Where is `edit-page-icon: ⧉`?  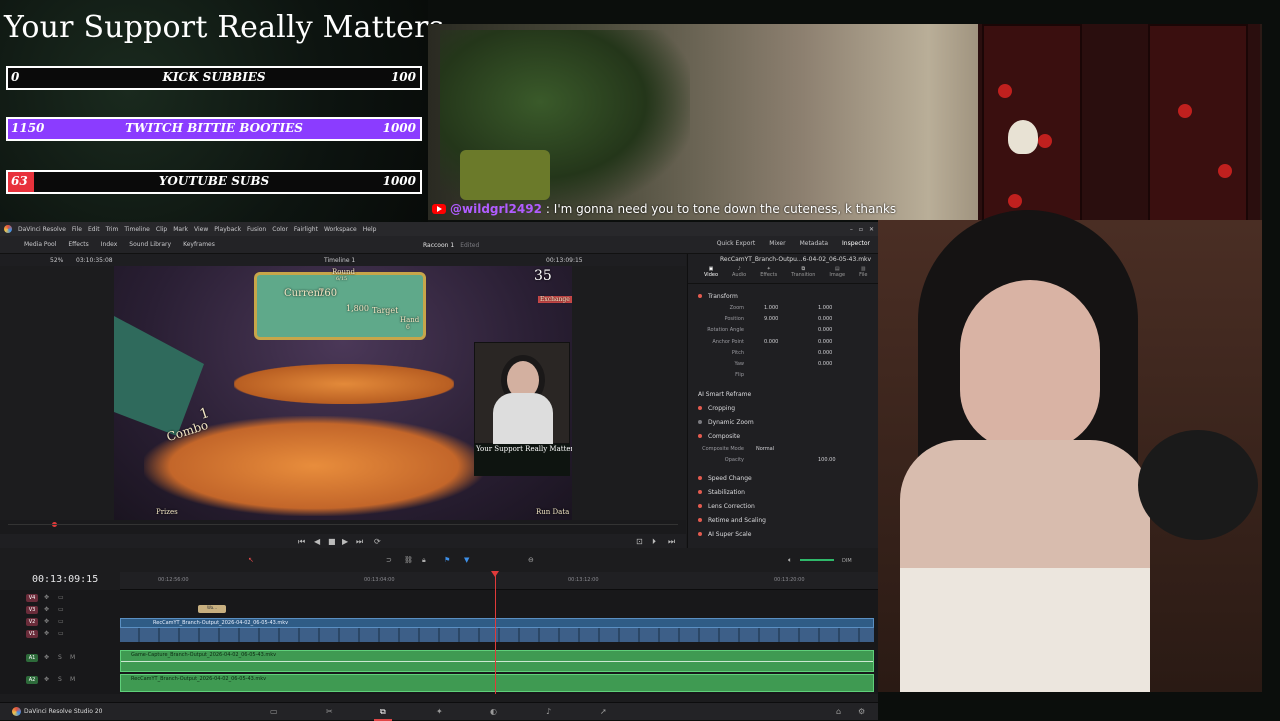
edit-page-icon: ⧉ is located at coordinates (383, 714).